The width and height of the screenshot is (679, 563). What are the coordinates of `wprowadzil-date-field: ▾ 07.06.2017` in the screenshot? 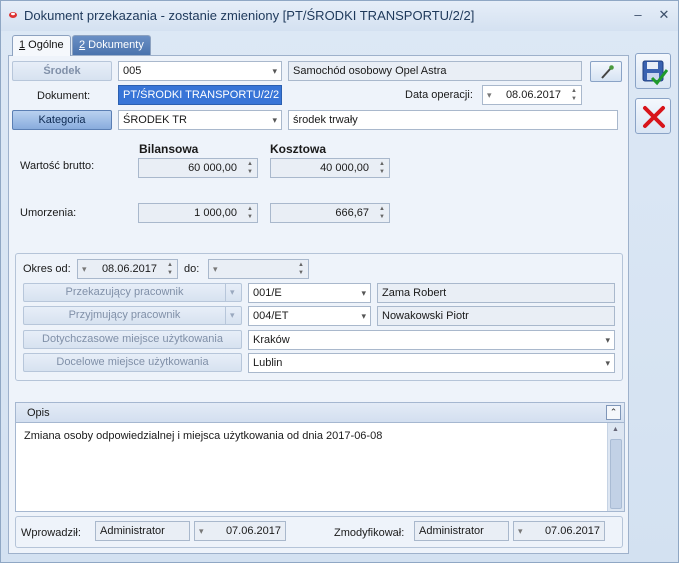 It's located at (240, 531).